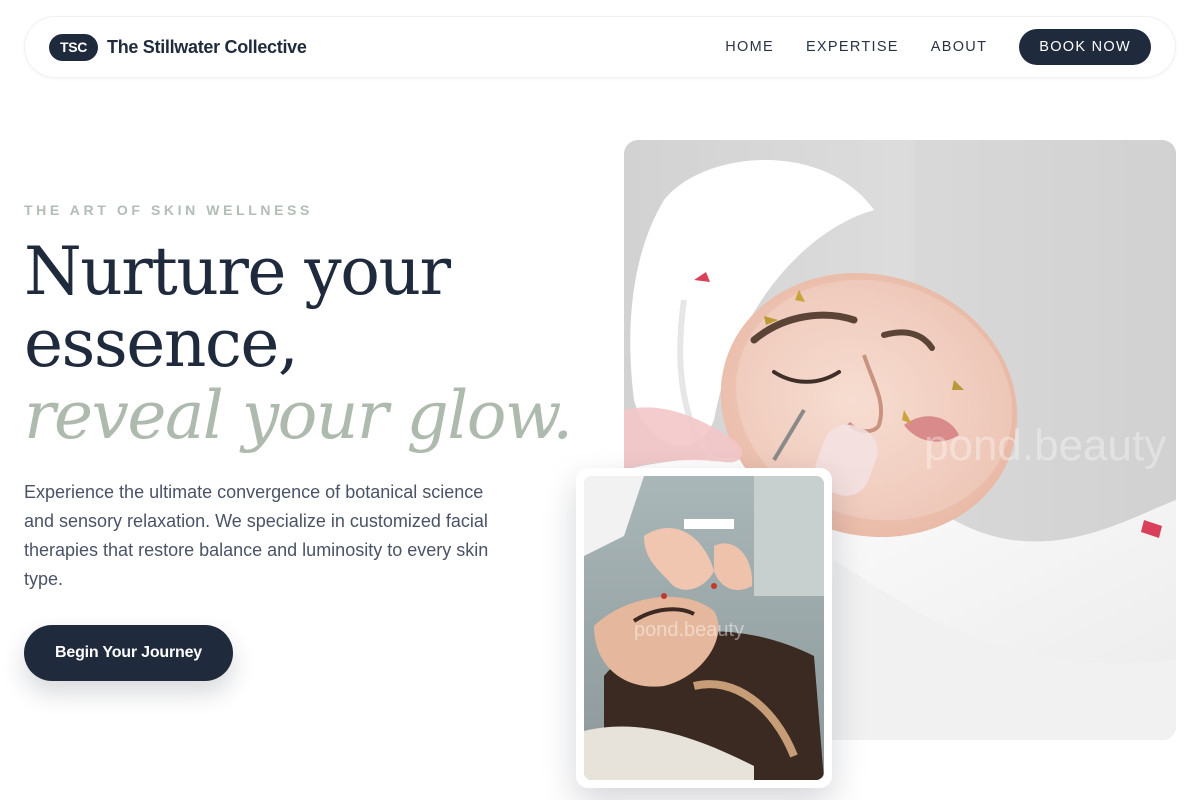 The height and width of the screenshot is (800, 1200). What do you see at coordinates (689, 630) in the screenshot?
I see `inset-image-watermark: pond.beauty` at bounding box center [689, 630].